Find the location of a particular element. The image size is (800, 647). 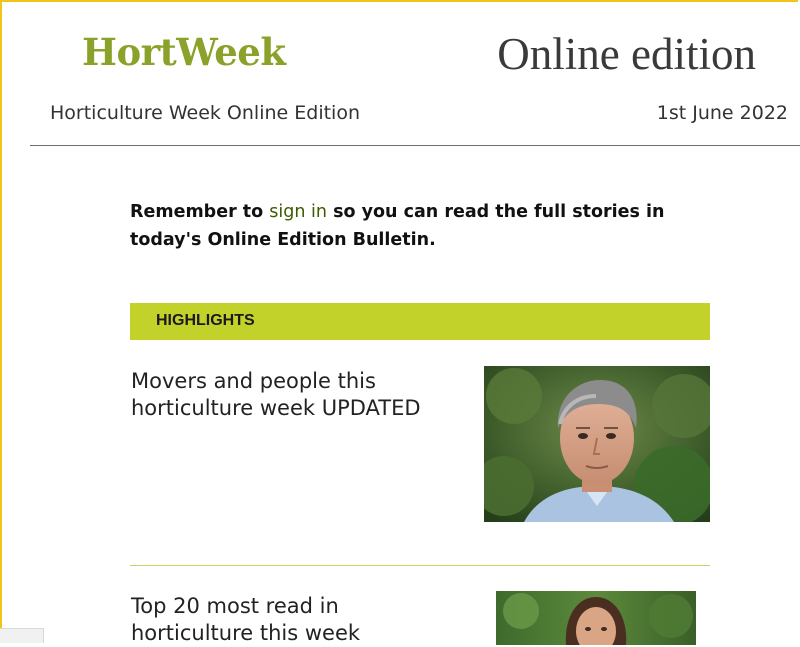

man-portrait-image is located at coordinates (597, 444).